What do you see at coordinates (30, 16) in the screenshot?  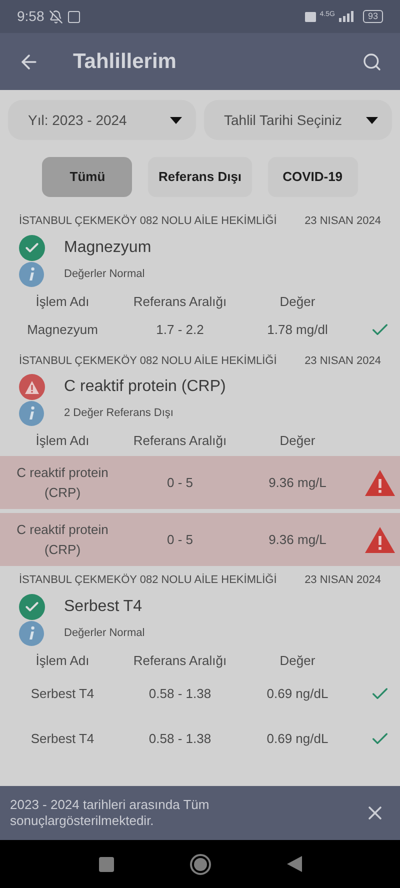 I see `clock: 9:58` at bounding box center [30, 16].